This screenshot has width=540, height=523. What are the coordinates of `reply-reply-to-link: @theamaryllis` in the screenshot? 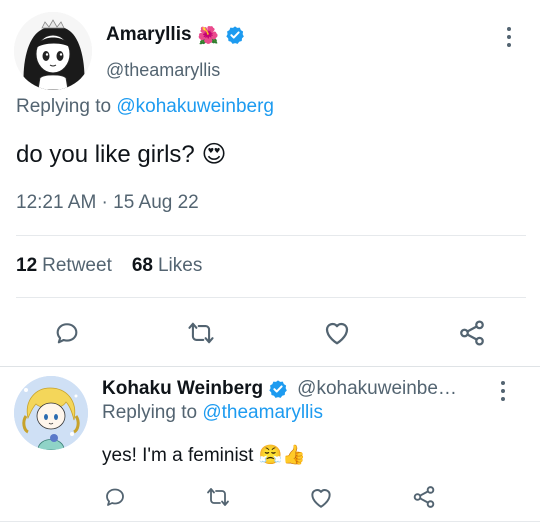 It's located at (262, 412).